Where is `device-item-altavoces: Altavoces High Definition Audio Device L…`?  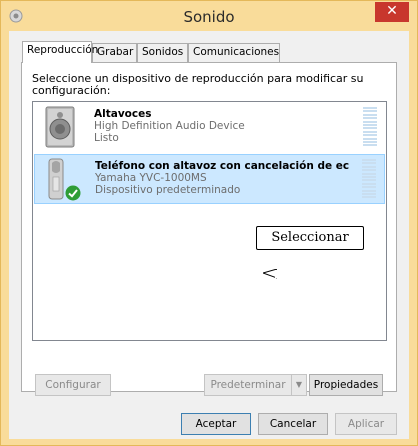 device-item-altavoces: Altavoces High Definition Audio Device L… is located at coordinates (209, 128).